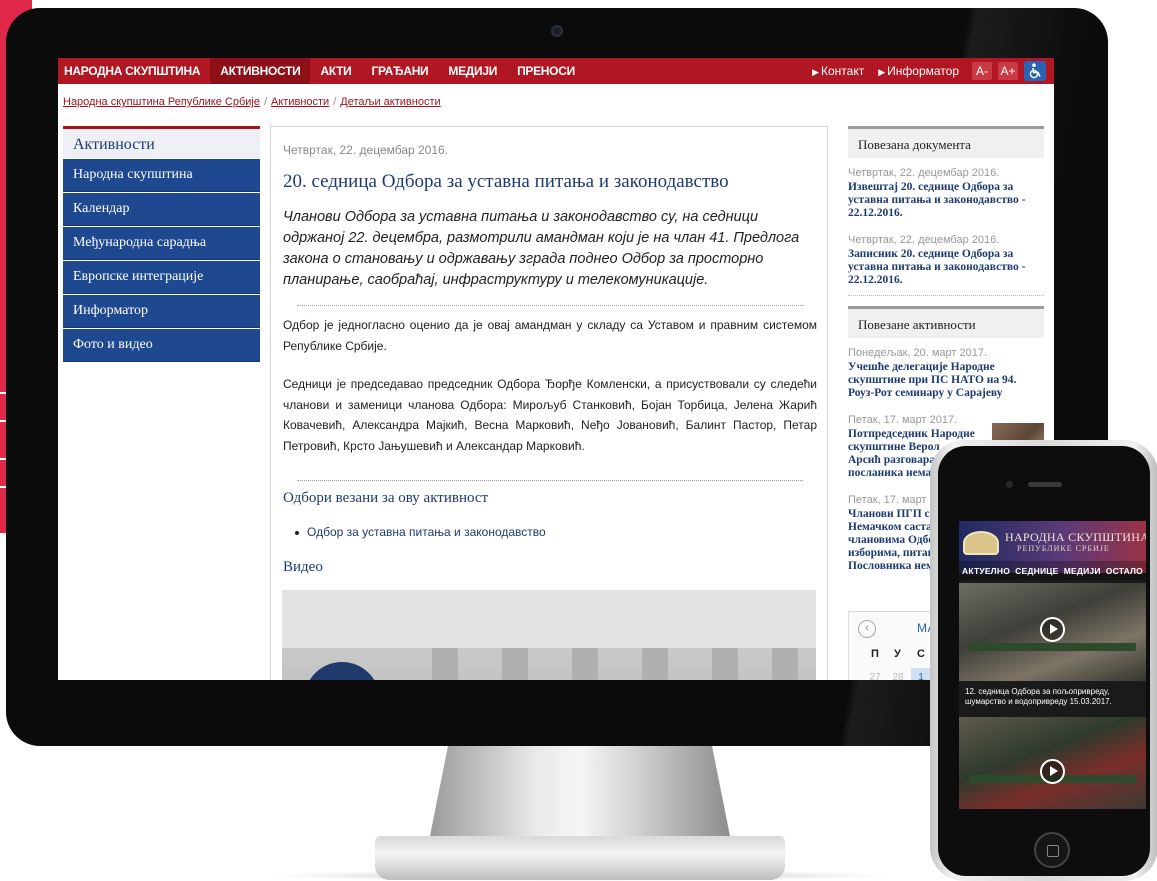  What do you see at coordinates (898, 674) in the screenshot?
I see `calendar-day: 28` at bounding box center [898, 674].